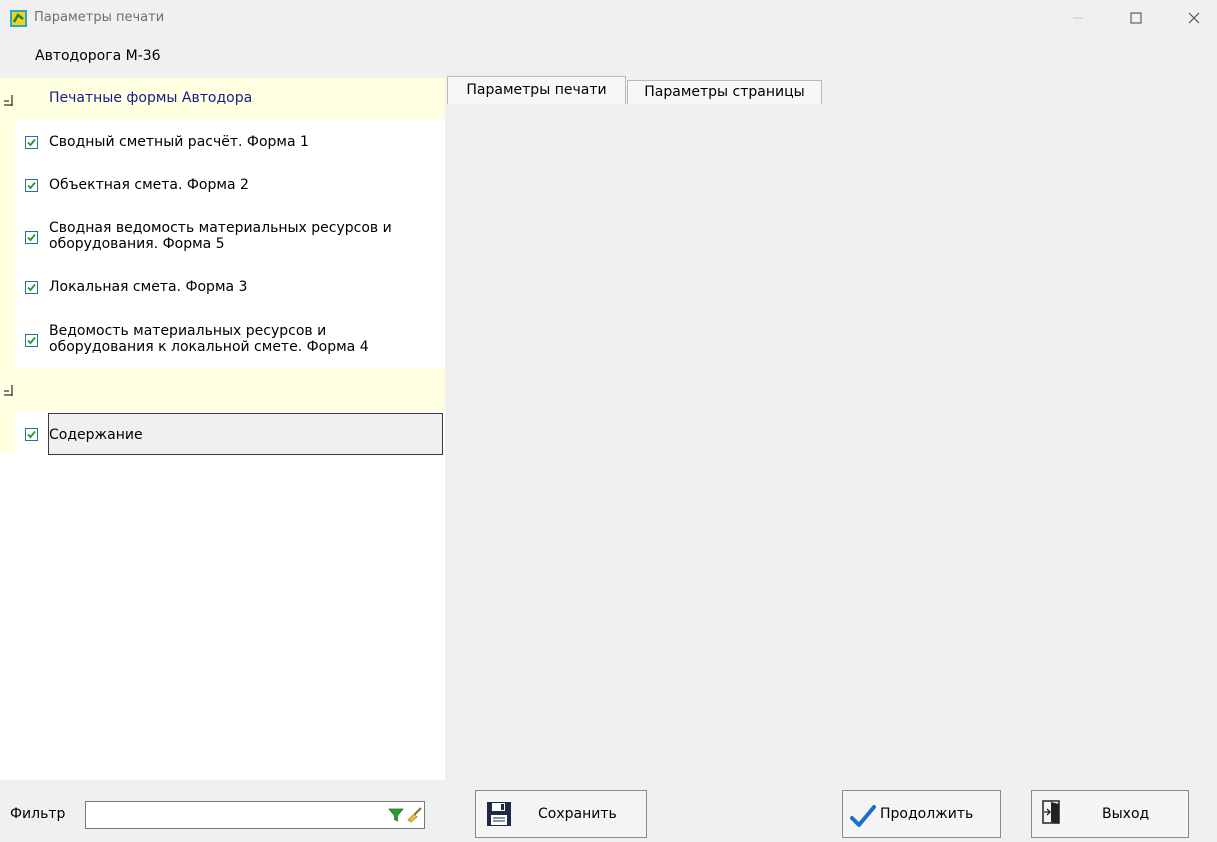 This screenshot has width=1217, height=842. Describe the element at coordinates (18, 18) in the screenshot. I see `app-icon` at that location.